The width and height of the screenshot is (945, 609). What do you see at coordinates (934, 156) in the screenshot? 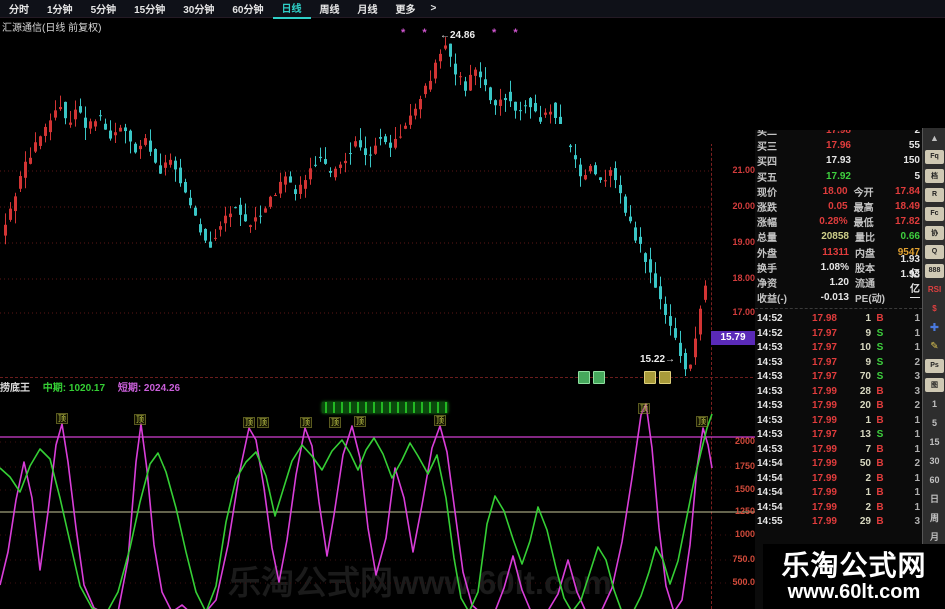
I see `side-toolbar-button-Fq: Fq` at bounding box center [934, 156].